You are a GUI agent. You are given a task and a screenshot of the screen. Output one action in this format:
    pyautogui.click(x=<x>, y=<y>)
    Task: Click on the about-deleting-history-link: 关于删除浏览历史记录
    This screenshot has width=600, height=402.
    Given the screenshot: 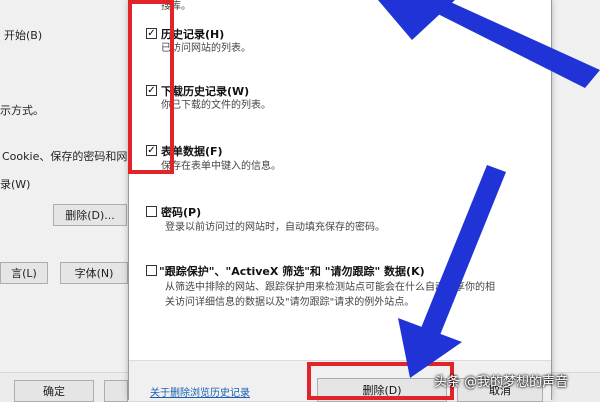 What is the action you would take?
    pyautogui.click(x=200, y=391)
    